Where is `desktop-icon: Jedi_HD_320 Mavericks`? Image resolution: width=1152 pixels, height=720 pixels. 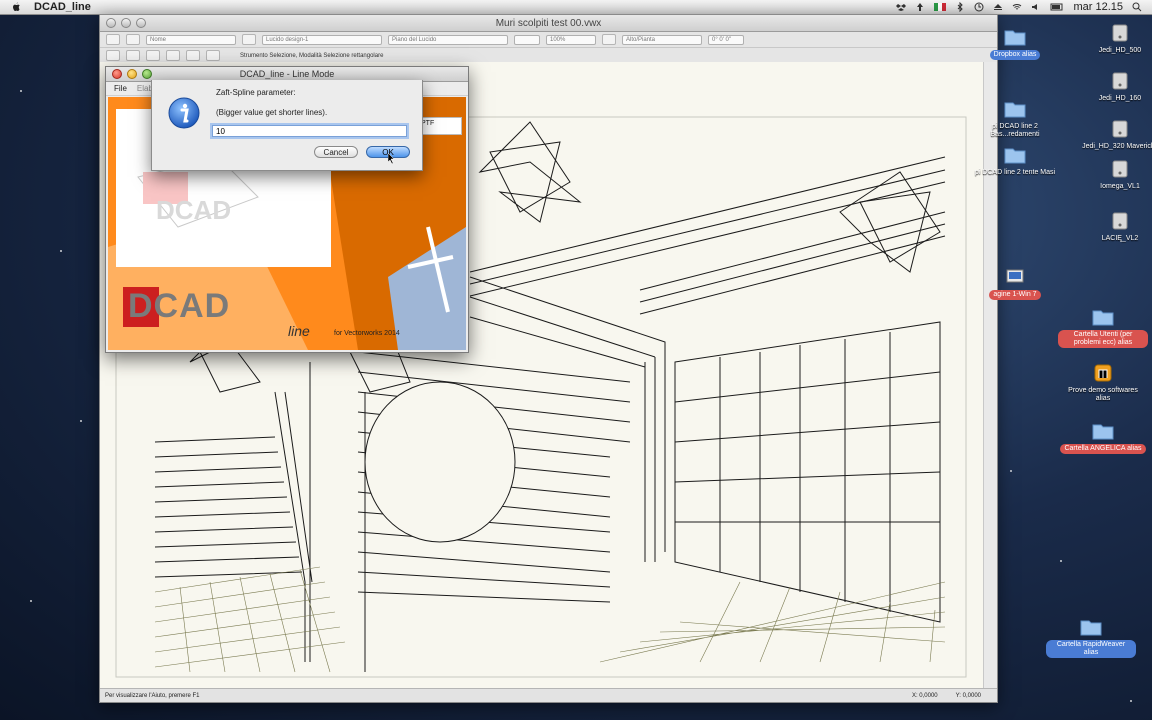 desktop-icon: Jedi_HD_320 Mavericks is located at coordinates (1113, 136).